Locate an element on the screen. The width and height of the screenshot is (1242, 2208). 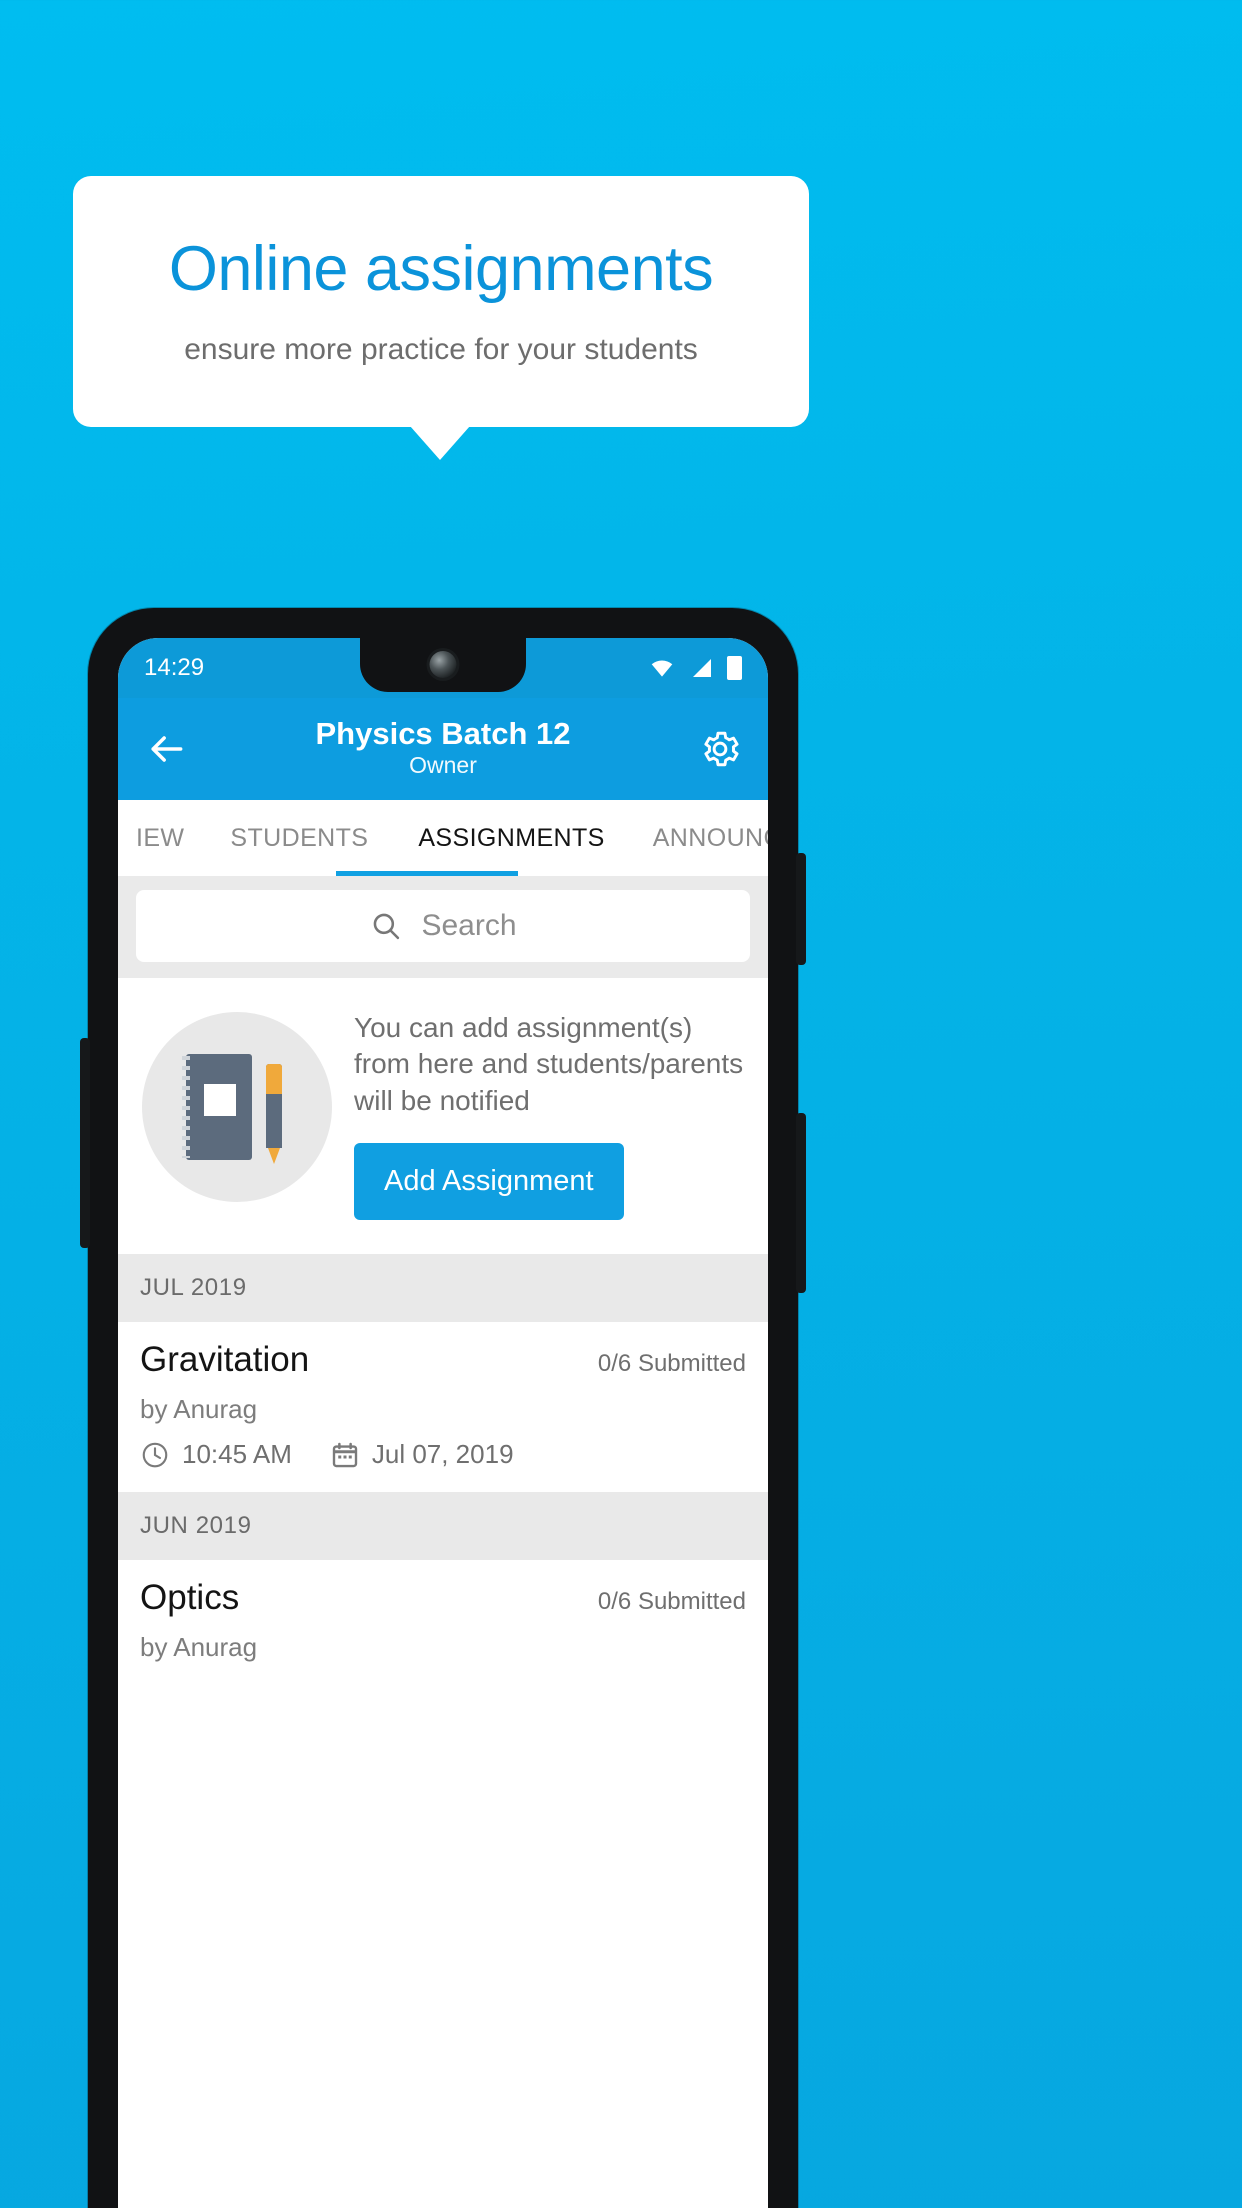
phone-button-power is located at coordinates (801, 909).